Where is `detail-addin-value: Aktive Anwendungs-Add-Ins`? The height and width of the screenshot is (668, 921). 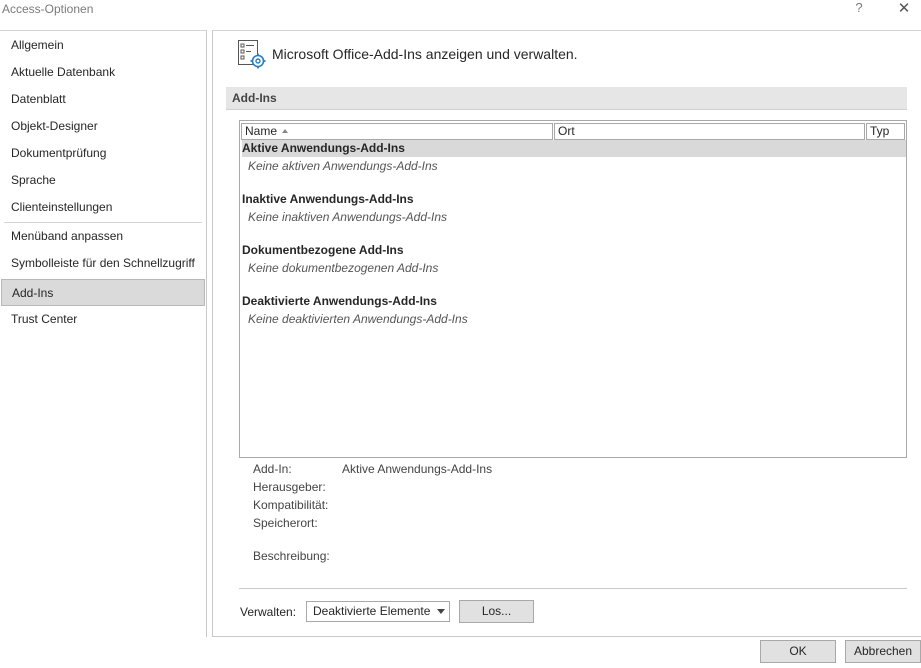
detail-addin-value: Aktive Anwendungs-Add-Ins is located at coordinates (417, 469).